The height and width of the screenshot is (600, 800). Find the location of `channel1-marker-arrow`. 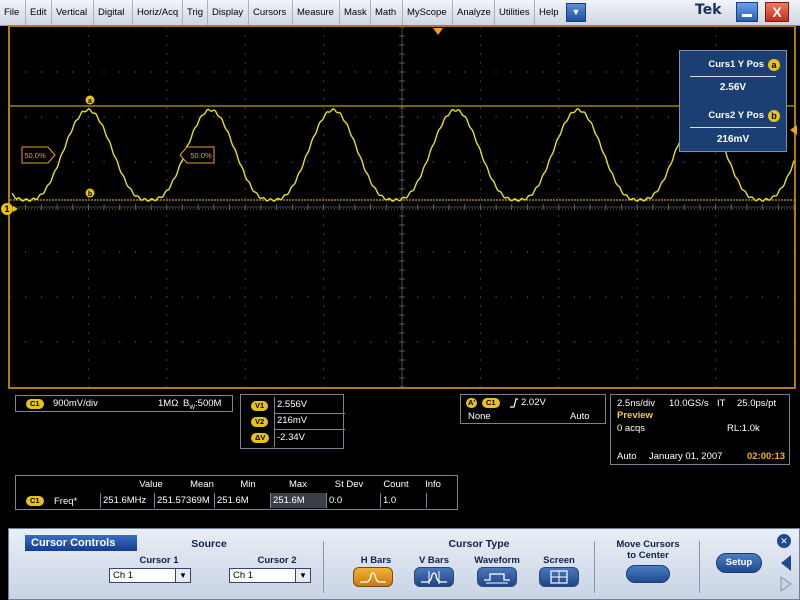

channel1-marker-arrow is located at coordinates (15, 209).